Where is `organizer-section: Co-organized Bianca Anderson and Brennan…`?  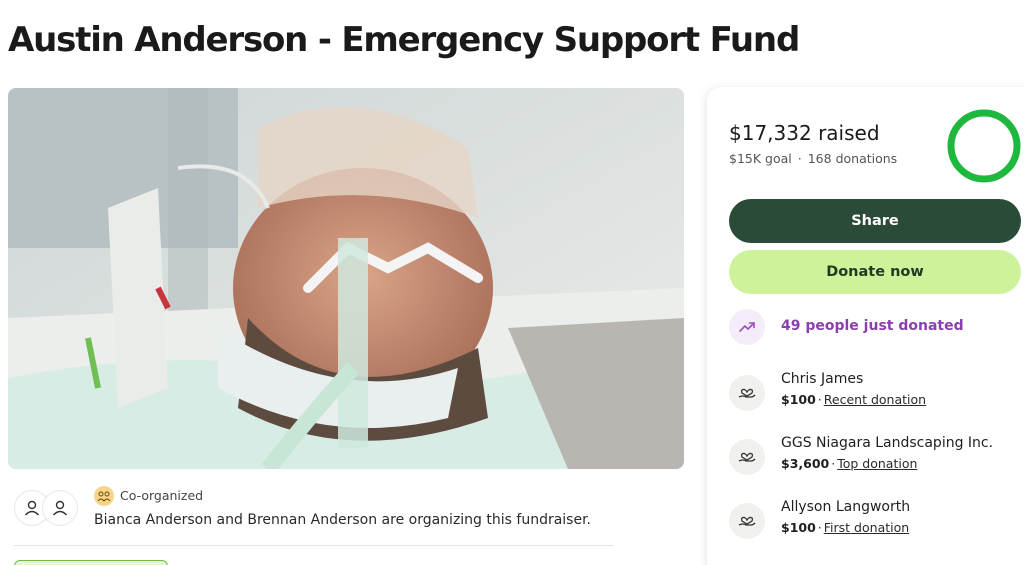 organizer-section: Co-organized Bianca Anderson and Brennan… is located at coordinates (314, 515).